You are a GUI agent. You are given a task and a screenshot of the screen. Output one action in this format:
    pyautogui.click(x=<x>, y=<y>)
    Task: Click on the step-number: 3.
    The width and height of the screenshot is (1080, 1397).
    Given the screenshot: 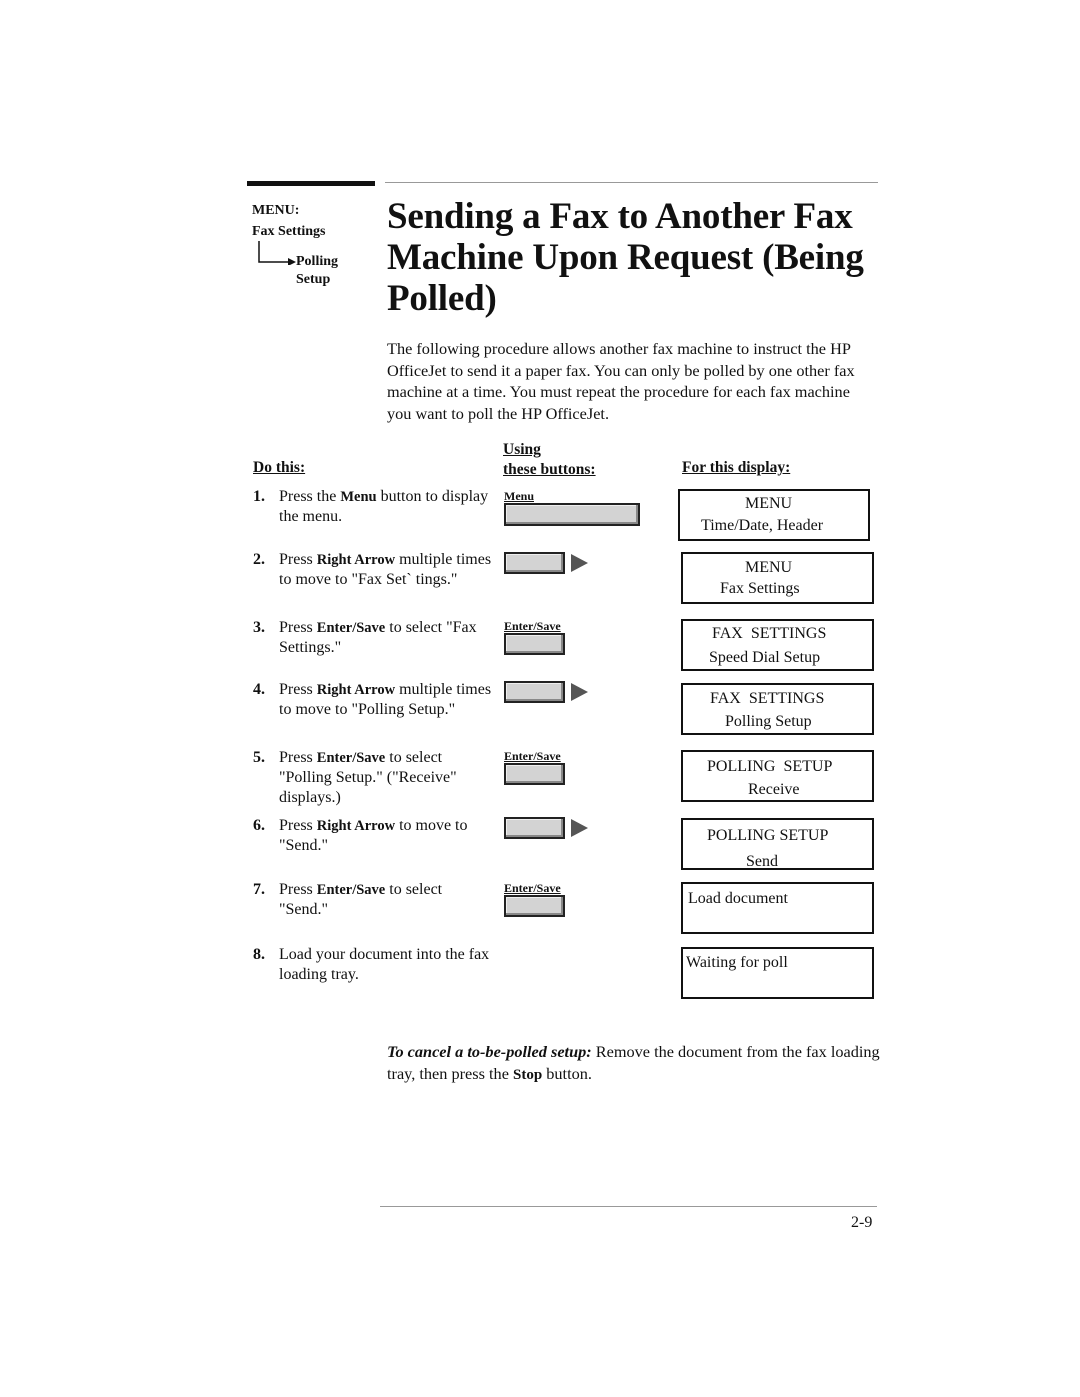 What is the action you would take?
    pyautogui.click(x=259, y=627)
    